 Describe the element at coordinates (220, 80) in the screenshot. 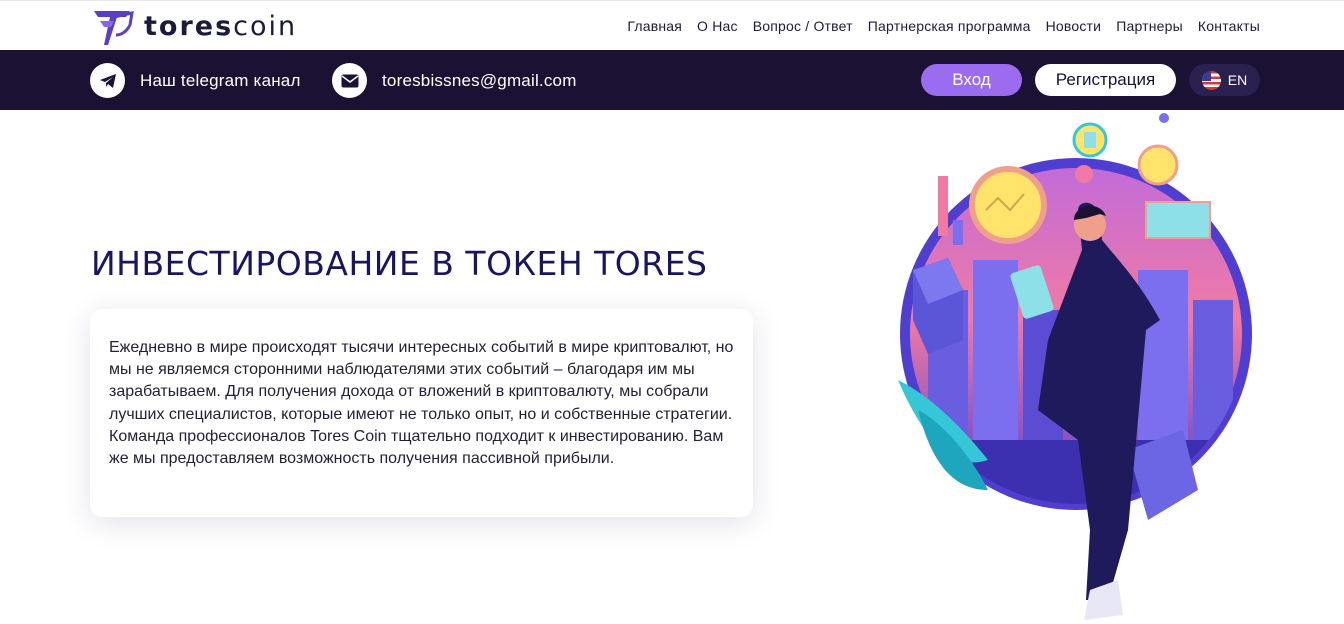

I see `telegram-label: Наш telegram канал` at that location.